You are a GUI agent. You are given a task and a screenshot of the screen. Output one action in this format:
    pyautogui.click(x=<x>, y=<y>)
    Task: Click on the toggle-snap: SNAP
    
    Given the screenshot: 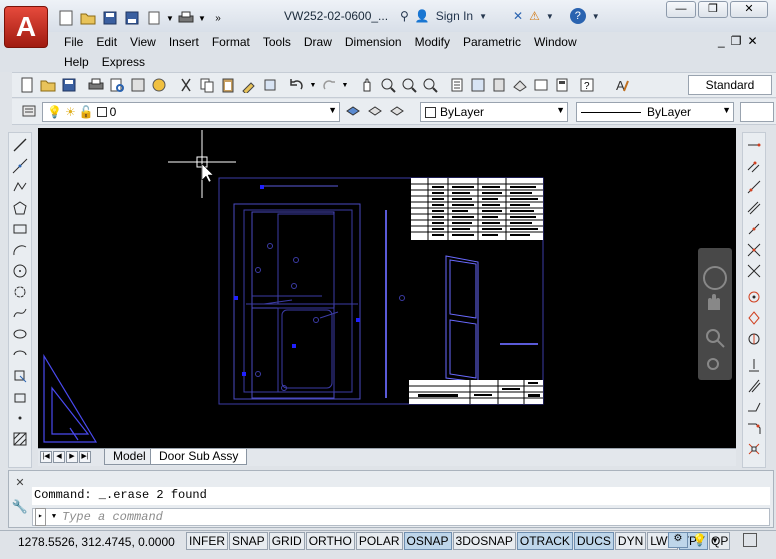 What is the action you would take?
    pyautogui.click(x=248, y=541)
    